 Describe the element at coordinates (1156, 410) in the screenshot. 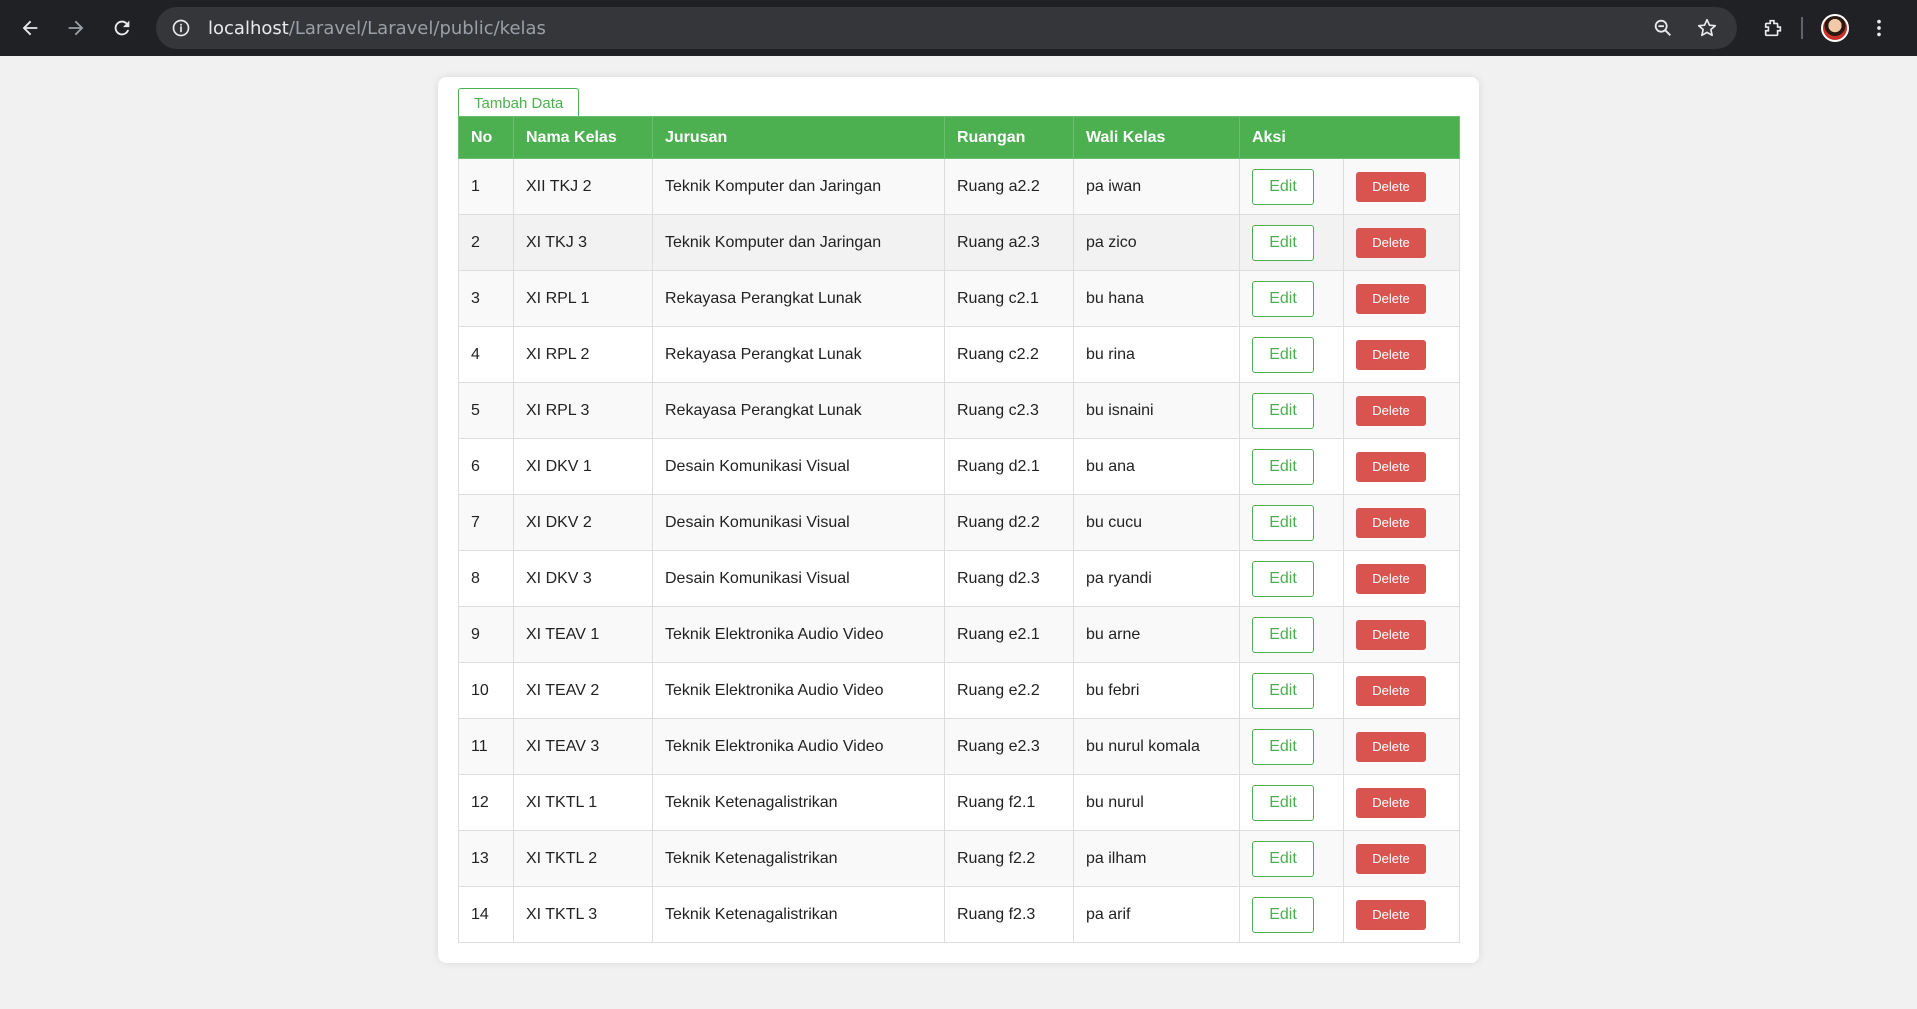

I see `cell-wali-kelas: bu isnaini` at that location.